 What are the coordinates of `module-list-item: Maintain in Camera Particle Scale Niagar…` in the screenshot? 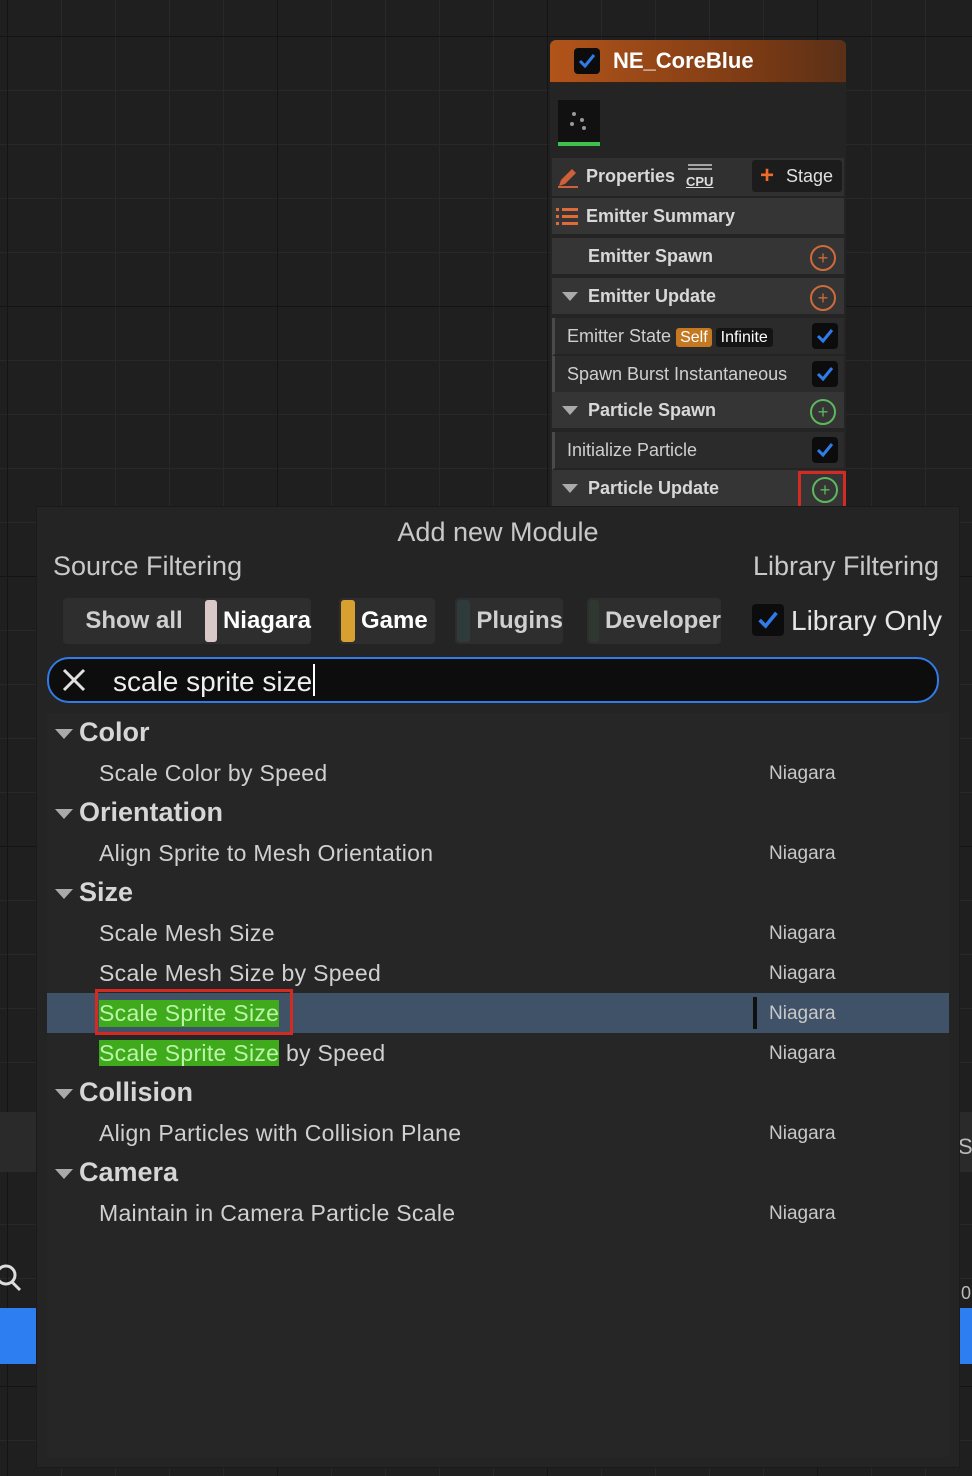 It's located at (498, 1213).